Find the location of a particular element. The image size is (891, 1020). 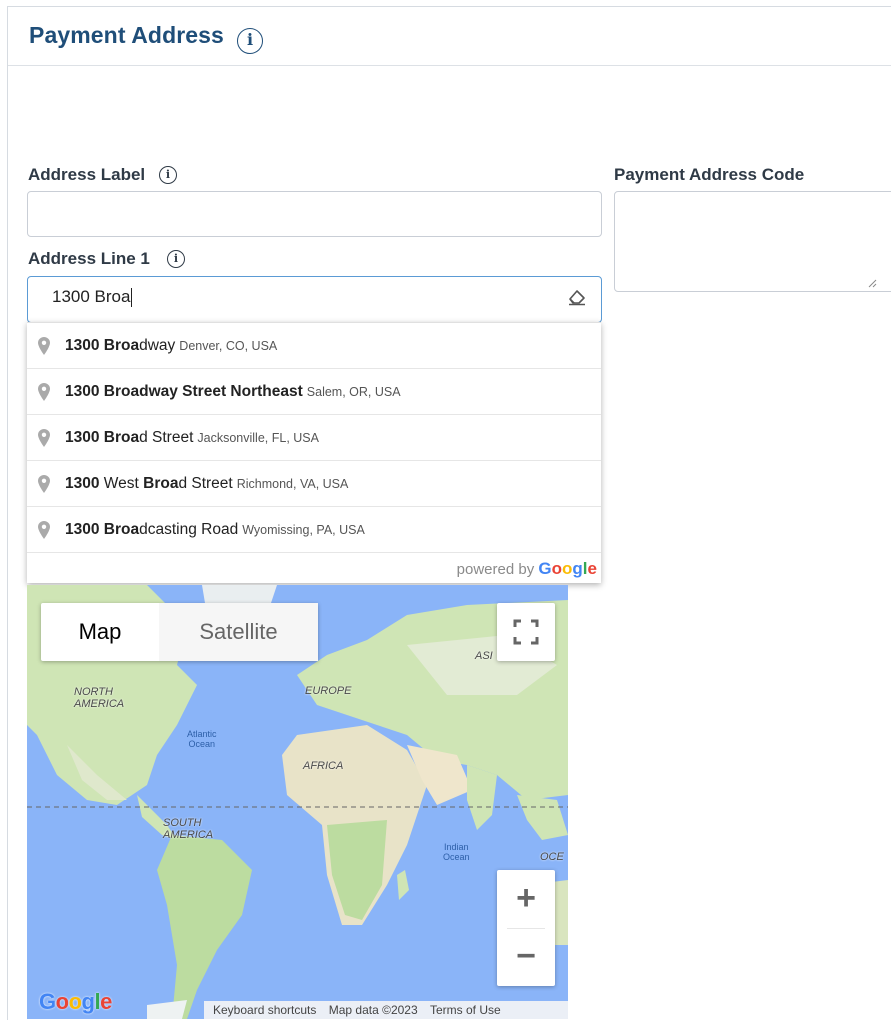

map-label-south-america: SOUTH AMERICA is located at coordinates (188, 829).